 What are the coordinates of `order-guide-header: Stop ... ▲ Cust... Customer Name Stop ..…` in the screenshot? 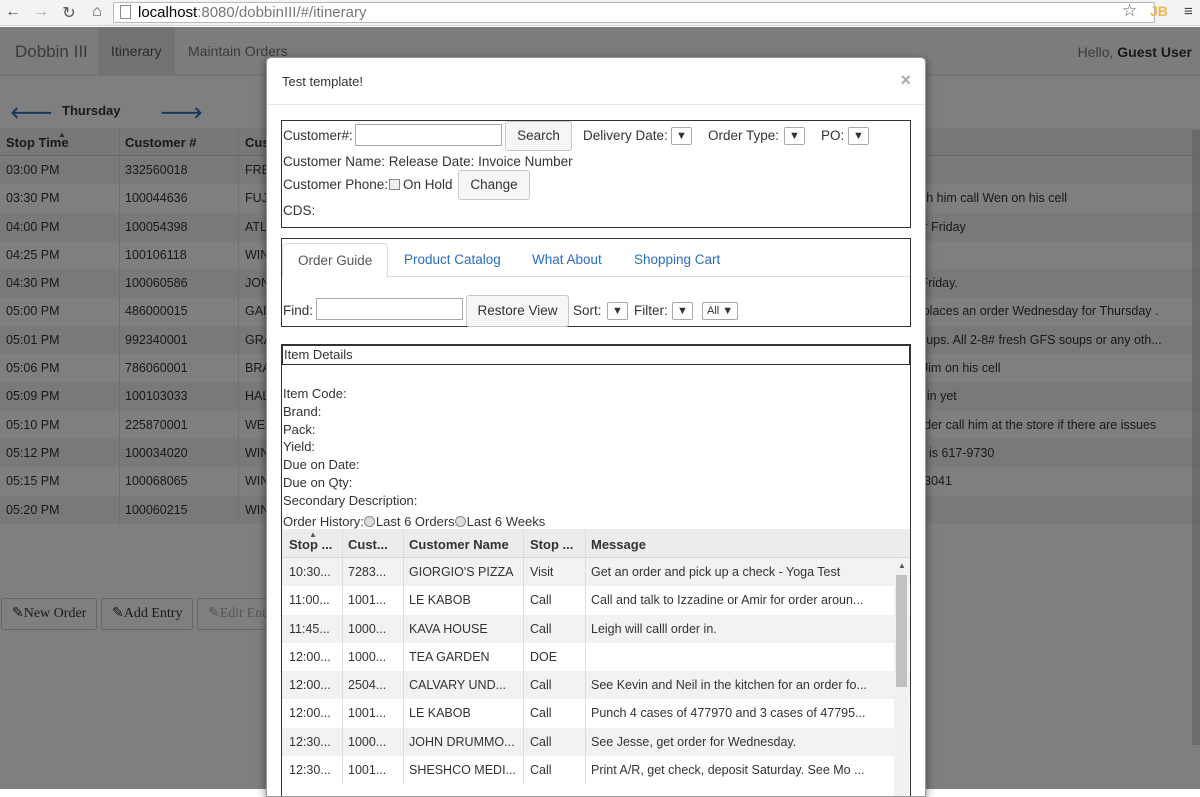 It's located at (596, 543).